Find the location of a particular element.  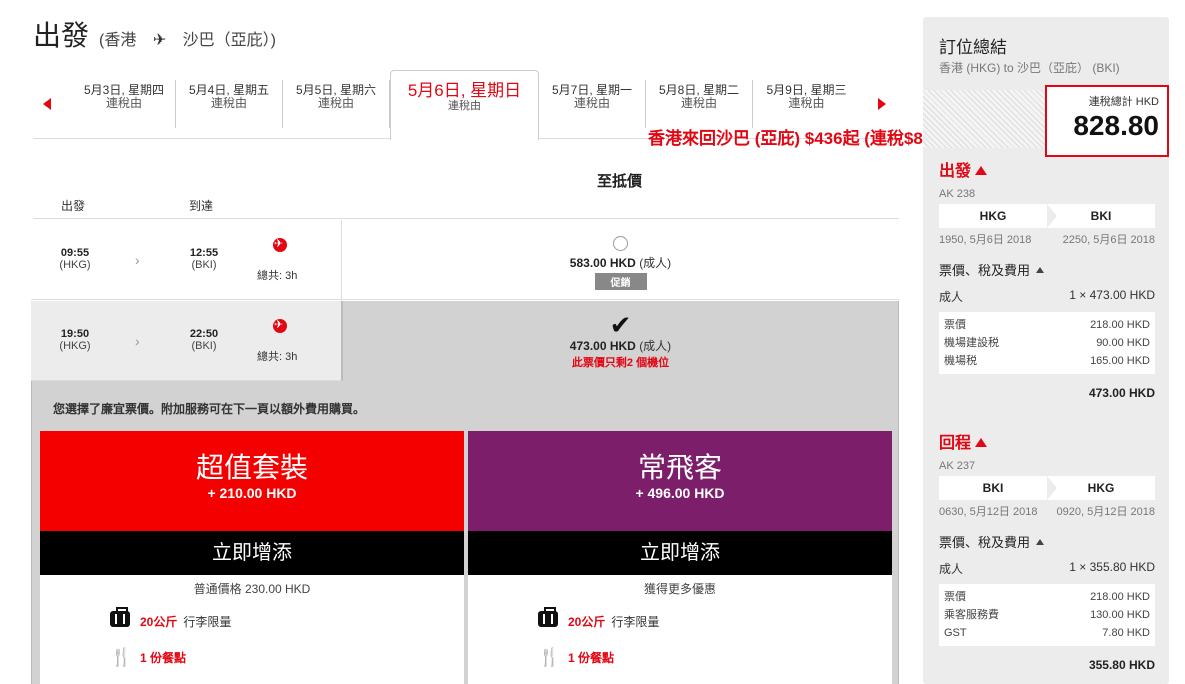

date-tab-4: 5月7日, 星期一 連稅由 is located at coordinates (592, 104).